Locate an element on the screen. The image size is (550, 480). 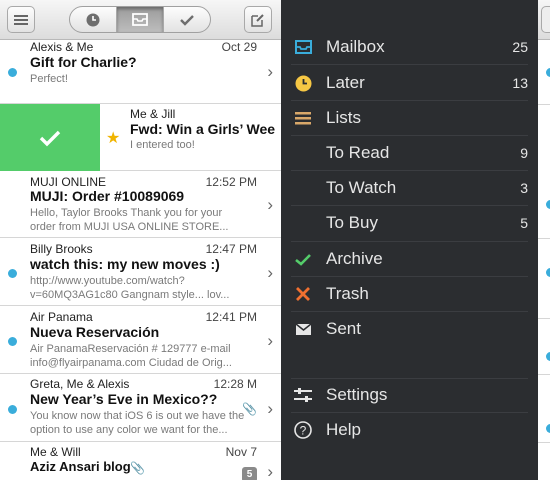
sidebar-item-label: Sent is located at coordinates (343, 328).